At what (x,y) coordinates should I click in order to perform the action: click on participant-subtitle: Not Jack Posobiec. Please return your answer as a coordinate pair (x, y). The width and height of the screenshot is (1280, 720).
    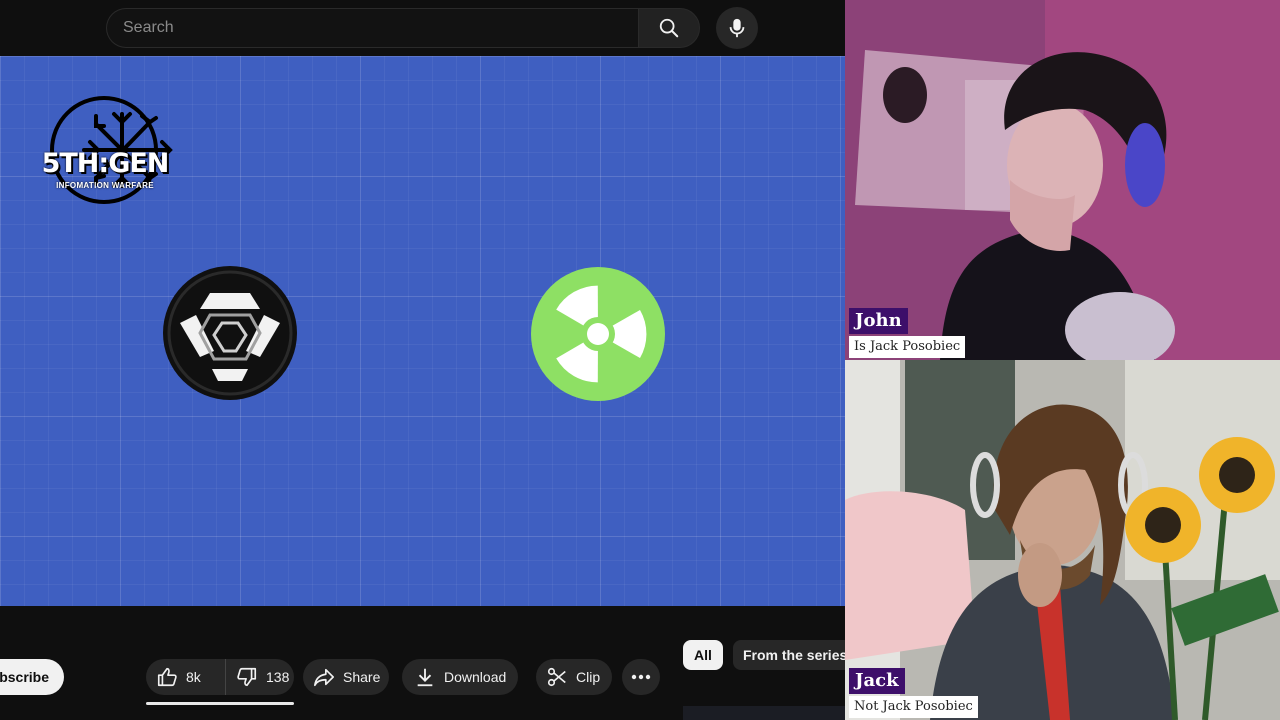
    Looking at the image, I should click on (913, 707).